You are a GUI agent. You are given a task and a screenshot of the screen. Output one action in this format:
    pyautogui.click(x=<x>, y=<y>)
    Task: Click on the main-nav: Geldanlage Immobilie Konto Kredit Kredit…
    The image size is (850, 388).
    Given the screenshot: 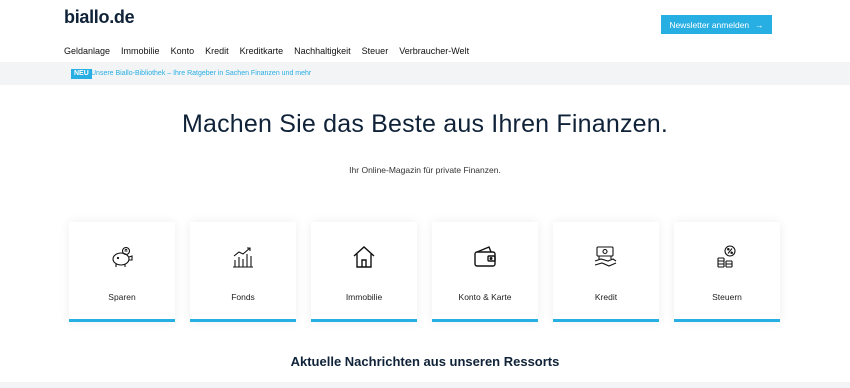 What is the action you would take?
    pyautogui.click(x=266, y=51)
    